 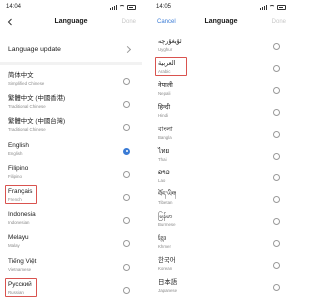 What do you see at coordinates (221, 47) in the screenshot?
I see `language-row: ئۇيغۇرچە Uyghur` at bounding box center [221, 47].